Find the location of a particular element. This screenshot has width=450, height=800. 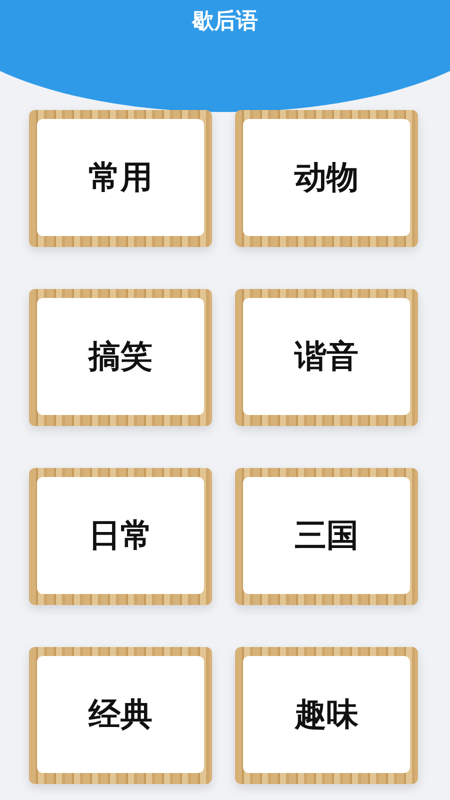

category-card: 谐音 is located at coordinates (326, 357).